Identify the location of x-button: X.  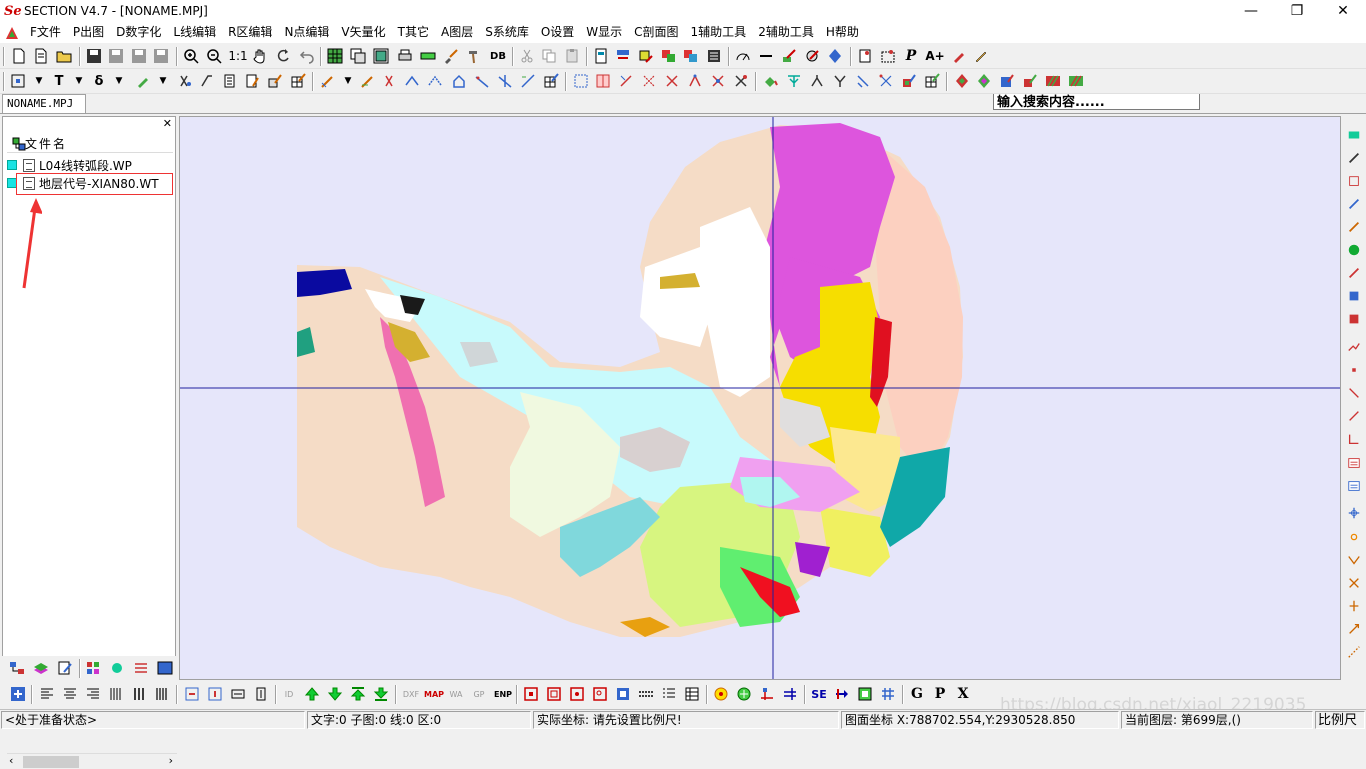
(963, 694).